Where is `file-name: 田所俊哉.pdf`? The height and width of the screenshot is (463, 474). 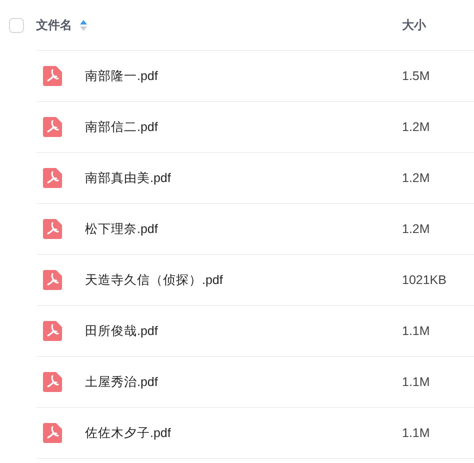 file-name: 田所俊哉.pdf is located at coordinates (121, 331).